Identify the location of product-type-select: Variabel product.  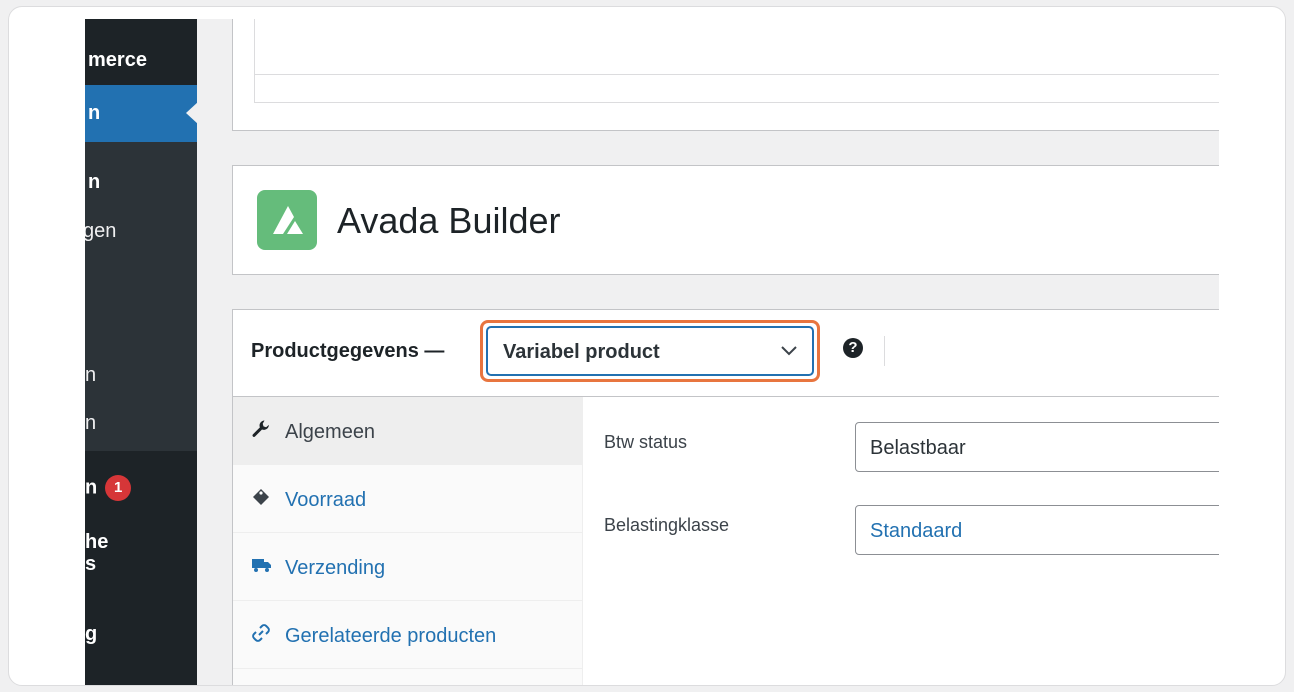
(650, 351).